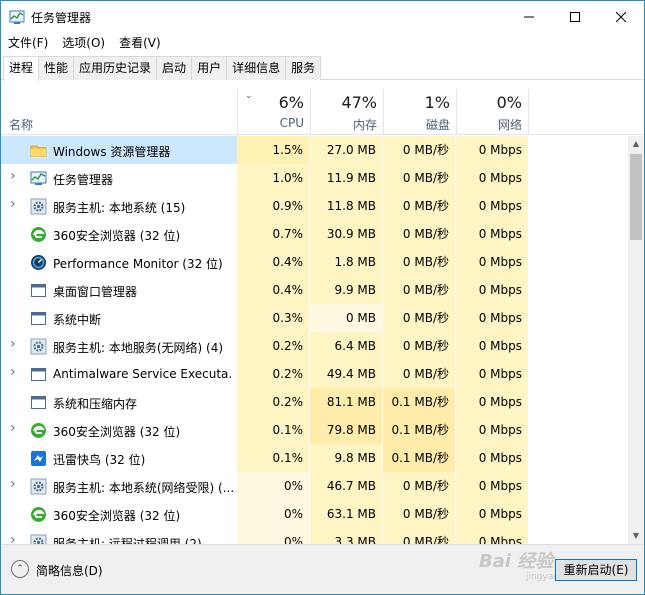 The height and width of the screenshot is (595, 645). What do you see at coordinates (21, 68) in the screenshot?
I see `tab-processes: 进程` at bounding box center [21, 68].